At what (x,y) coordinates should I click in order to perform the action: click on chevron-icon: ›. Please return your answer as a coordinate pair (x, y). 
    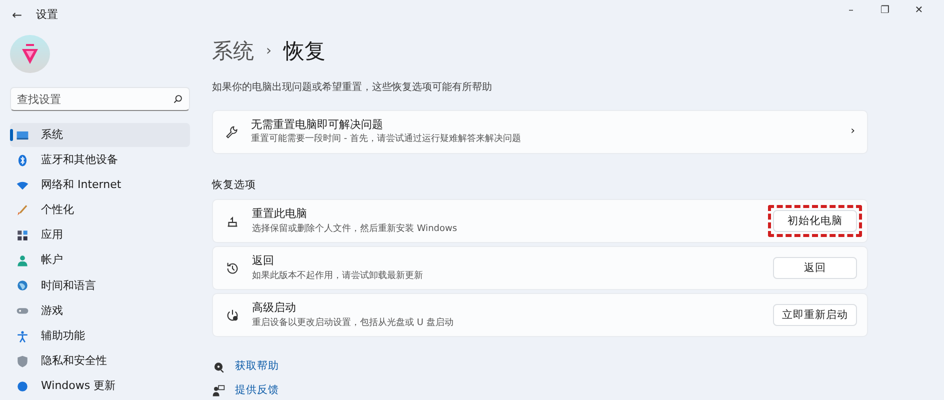
    Looking at the image, I should click on (852, 131).